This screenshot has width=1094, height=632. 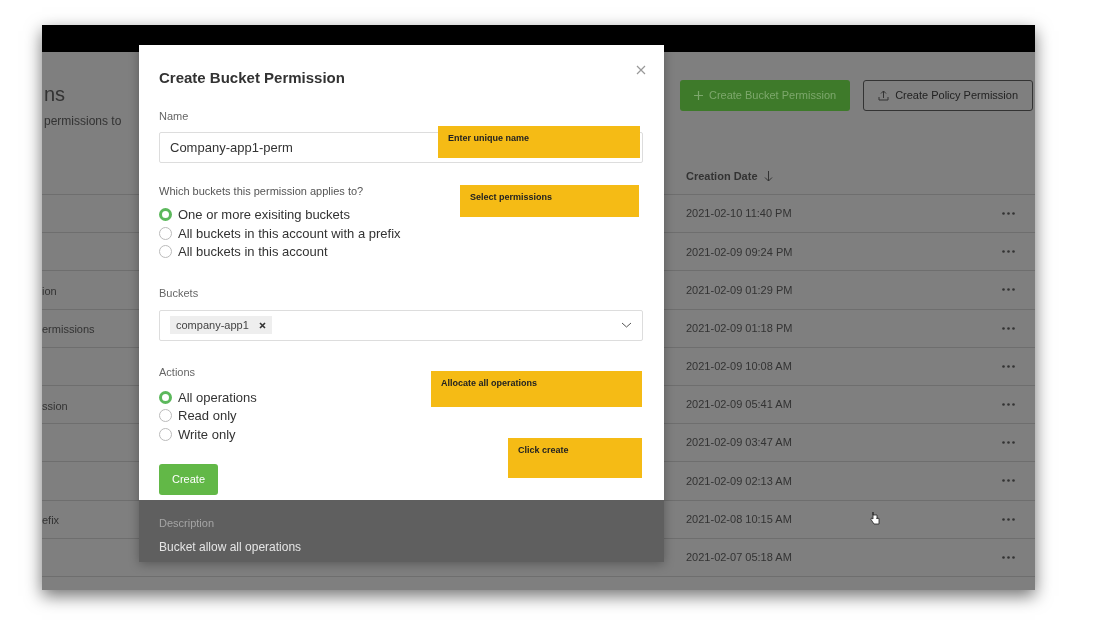 What do you see at coordinates (739, 290) in the screenshot?
I see `table-cell-text: 2021-02-09 01:29 PM` at bounding box center [739, 290].